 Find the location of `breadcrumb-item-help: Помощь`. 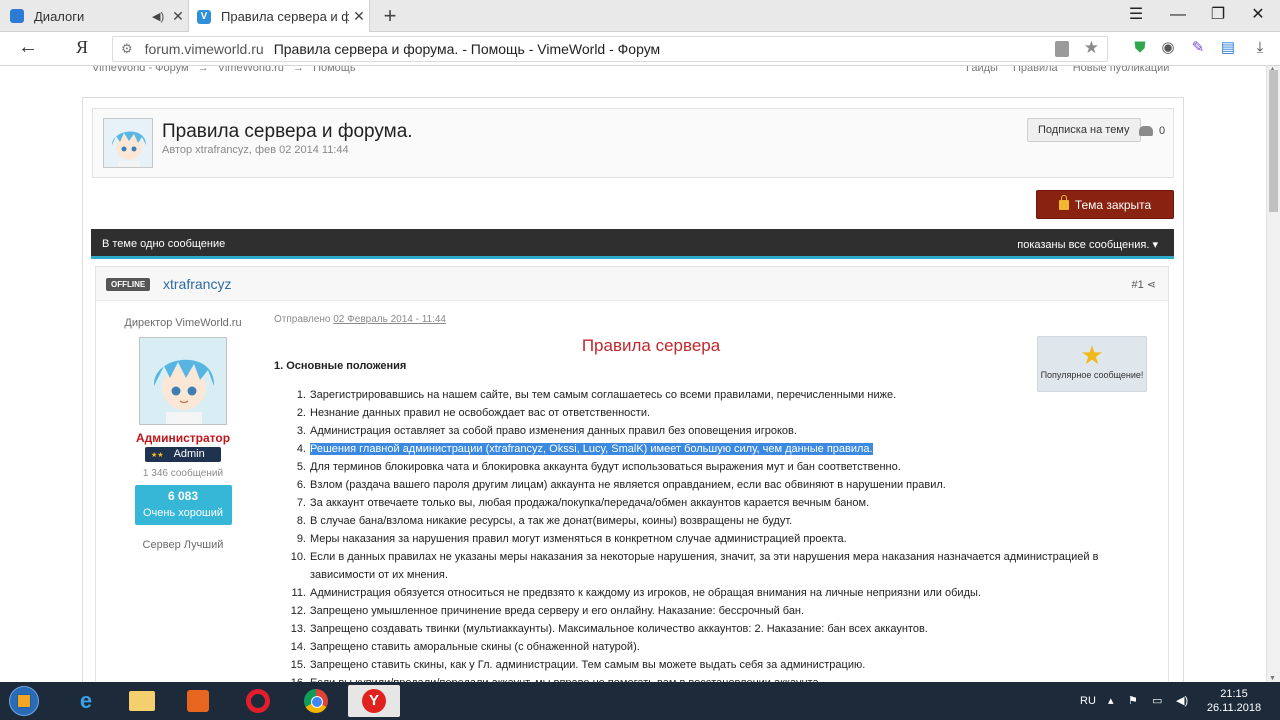

breadcrumb-item-help: Помощь is located at coordinates (334, 70).